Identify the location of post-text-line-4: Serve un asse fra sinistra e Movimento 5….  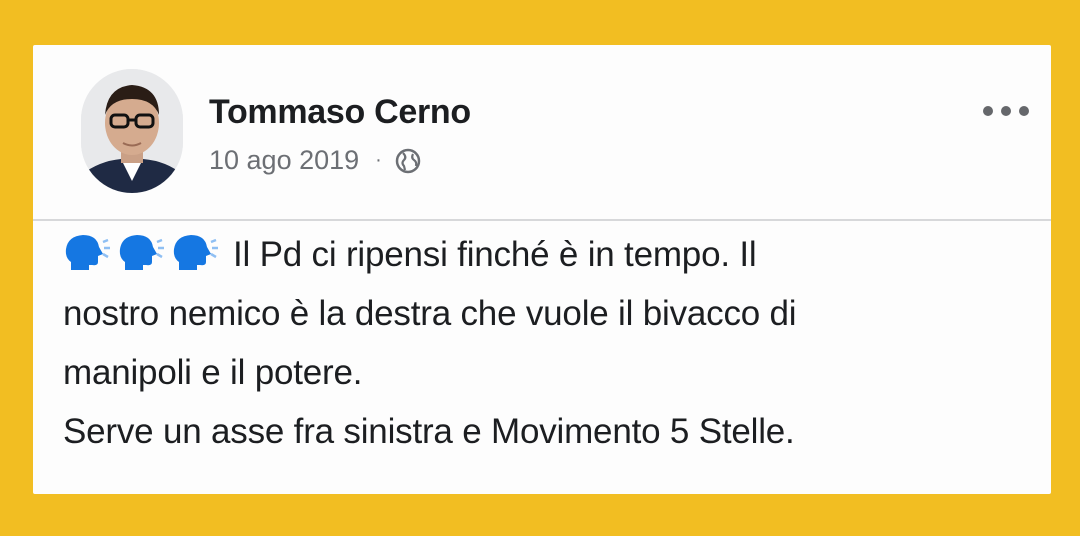
(429, 431).